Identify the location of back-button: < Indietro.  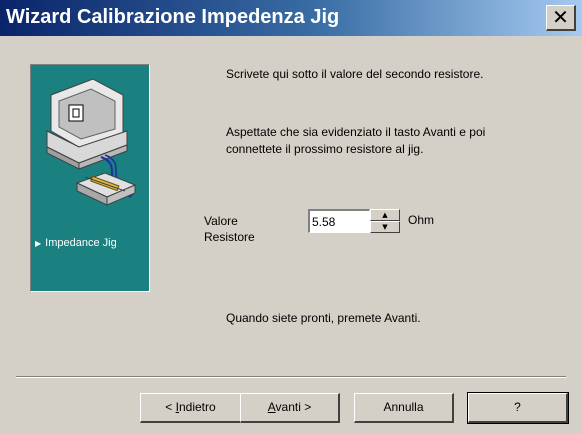
(191, 408).